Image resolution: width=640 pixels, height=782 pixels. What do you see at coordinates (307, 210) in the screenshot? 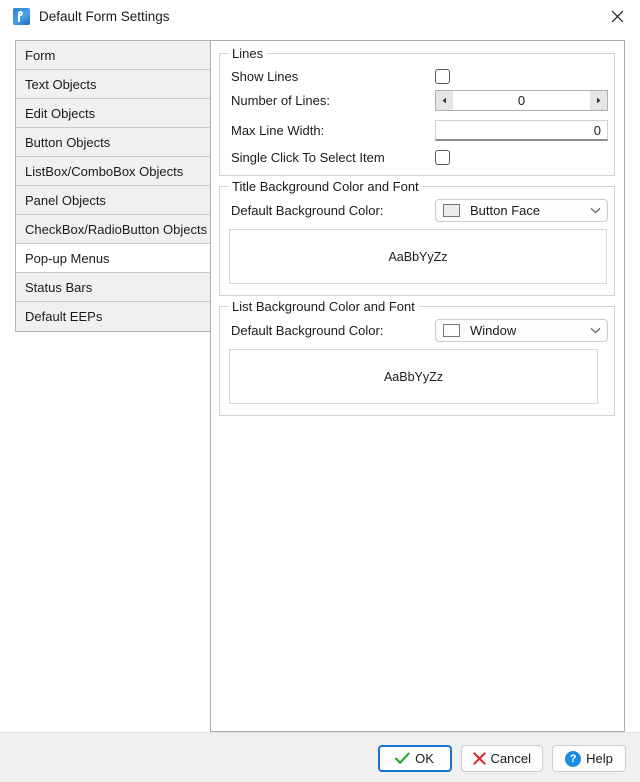
I see `title-default-background-color-label: Default Background Color:` at bounding box center [307, 210].